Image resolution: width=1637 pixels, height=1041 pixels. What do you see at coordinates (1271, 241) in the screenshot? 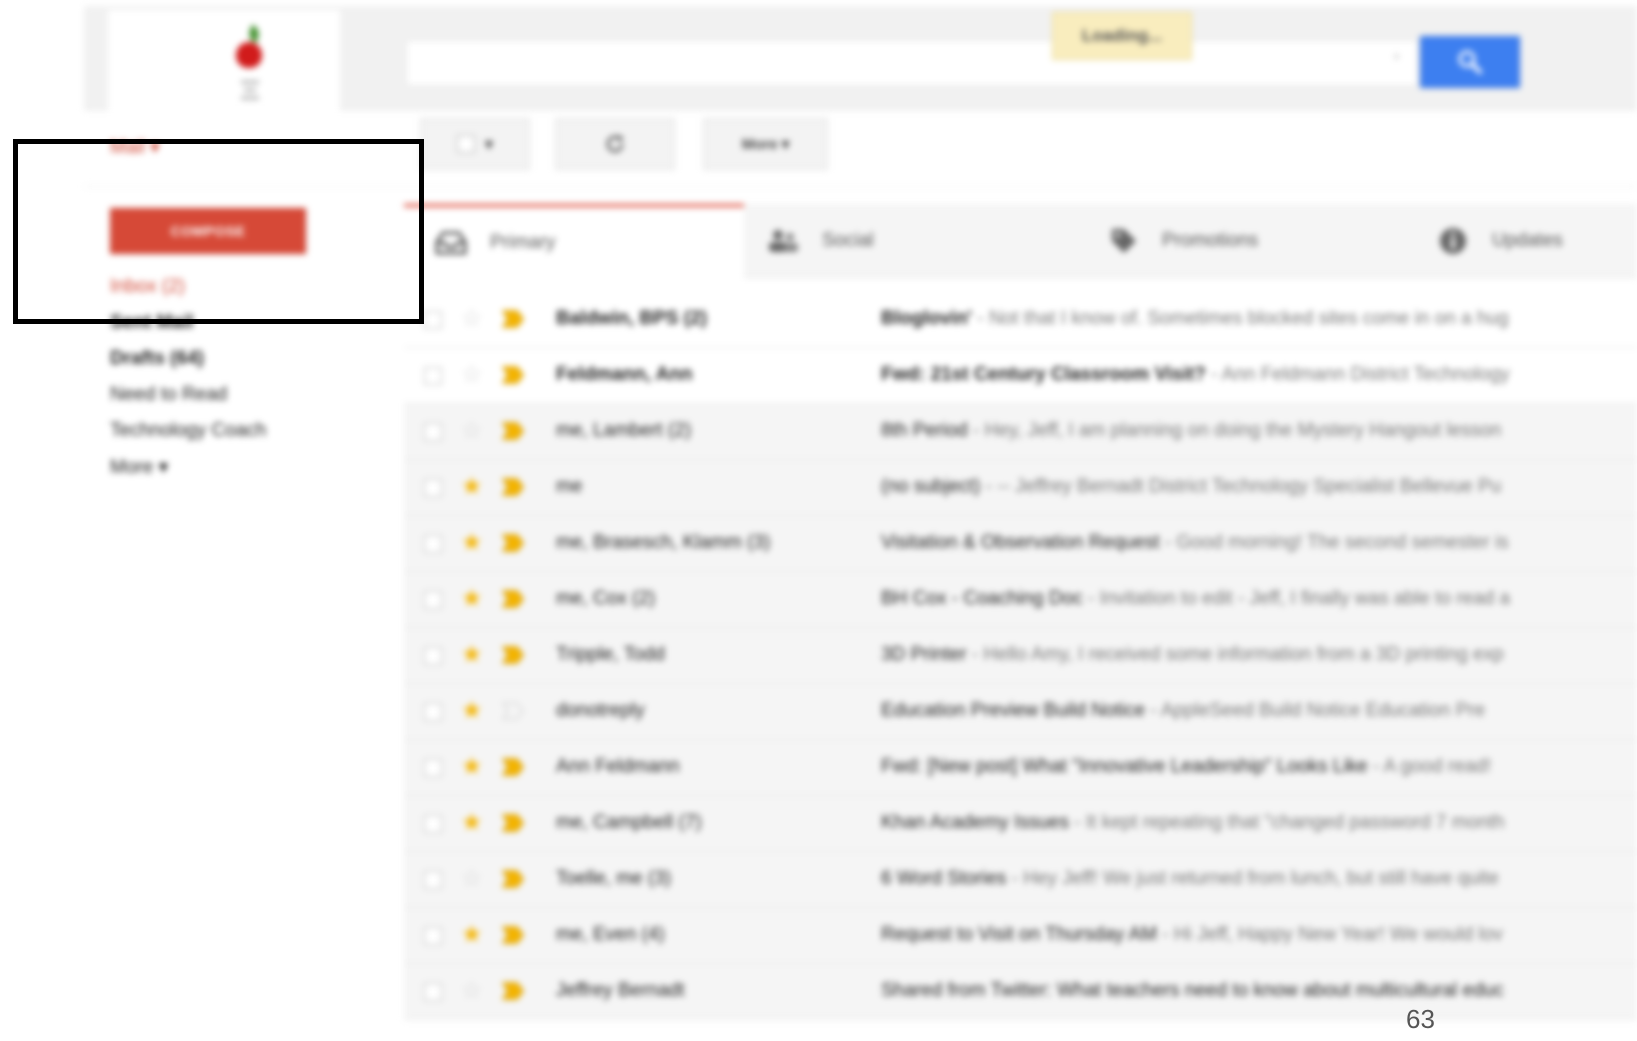
I see `tab-promotions: Promotions` at bounding box center [1271, 241].